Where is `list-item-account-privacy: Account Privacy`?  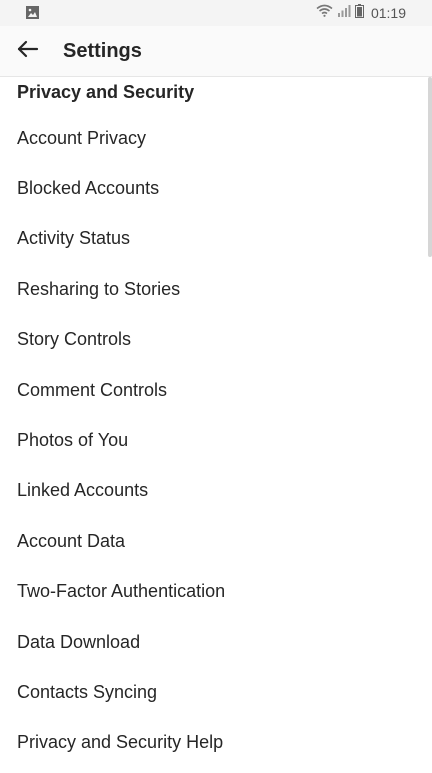
list-item-account-privacy: Account Privacy is located at coordinates (216, 138).